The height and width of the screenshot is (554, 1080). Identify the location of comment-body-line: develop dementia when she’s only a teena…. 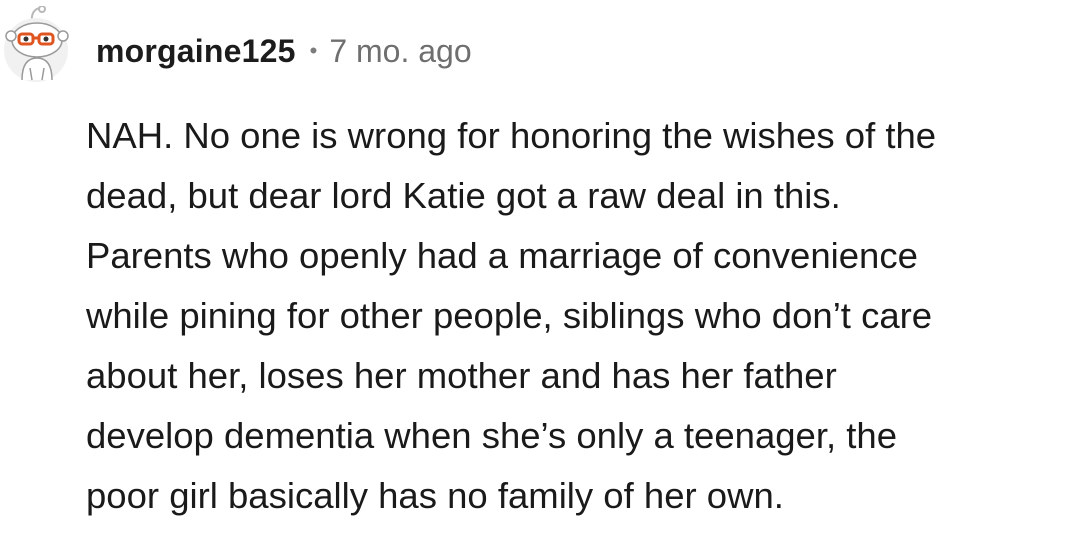
(492, 435).